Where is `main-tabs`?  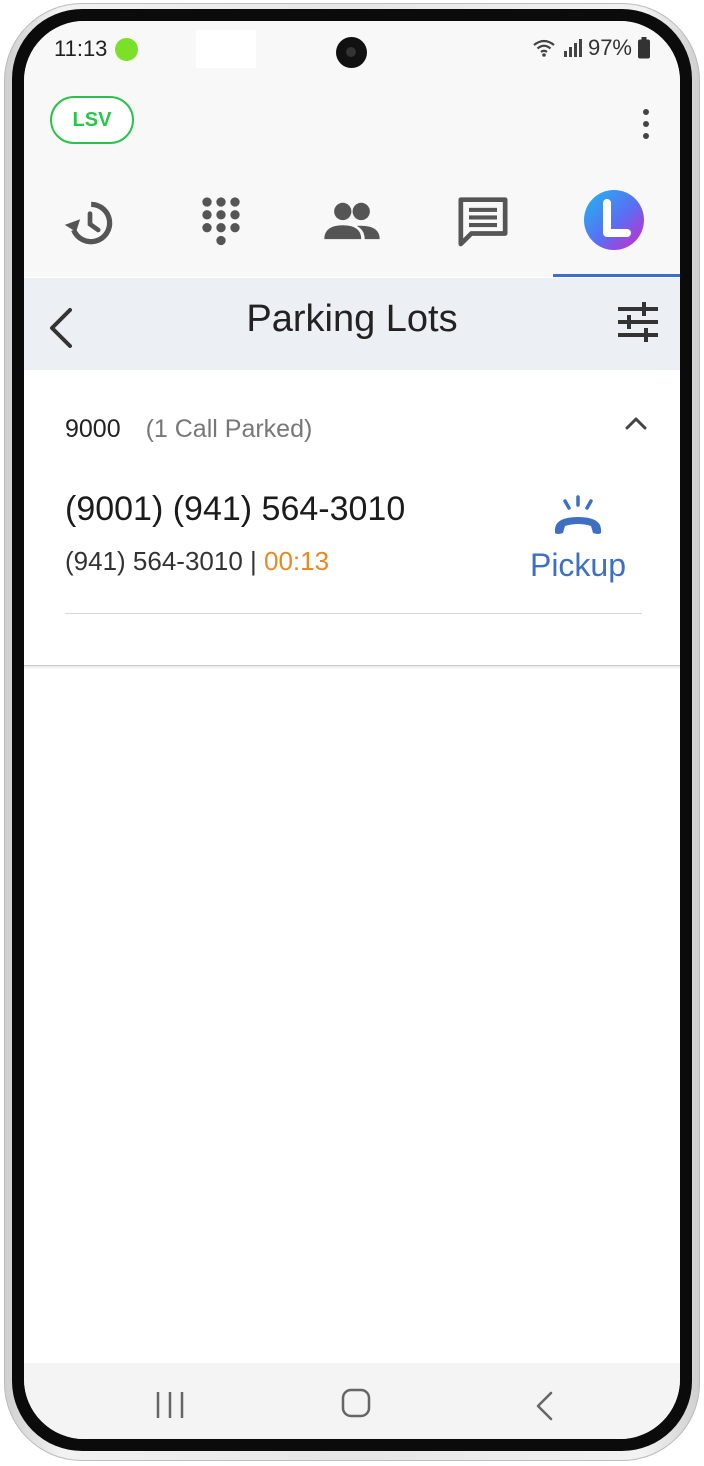 main-tabs is located at coordinates (352, 229).